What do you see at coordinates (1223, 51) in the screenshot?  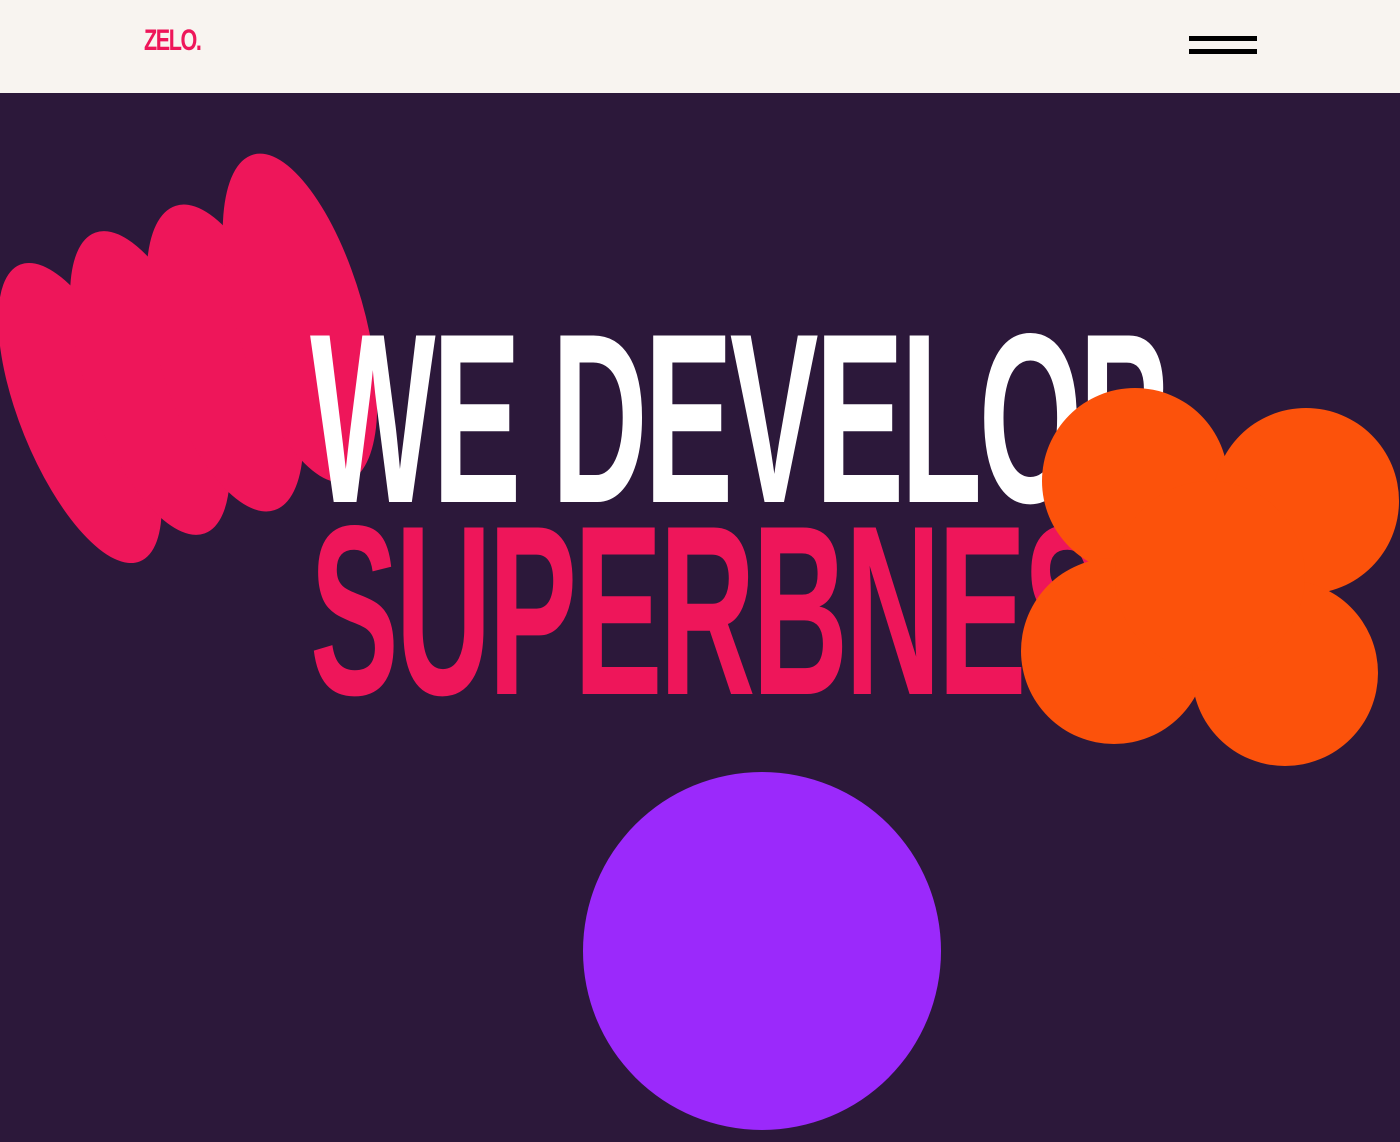 I see `menu-bar-bottom` at bounding box center [1223, 51].